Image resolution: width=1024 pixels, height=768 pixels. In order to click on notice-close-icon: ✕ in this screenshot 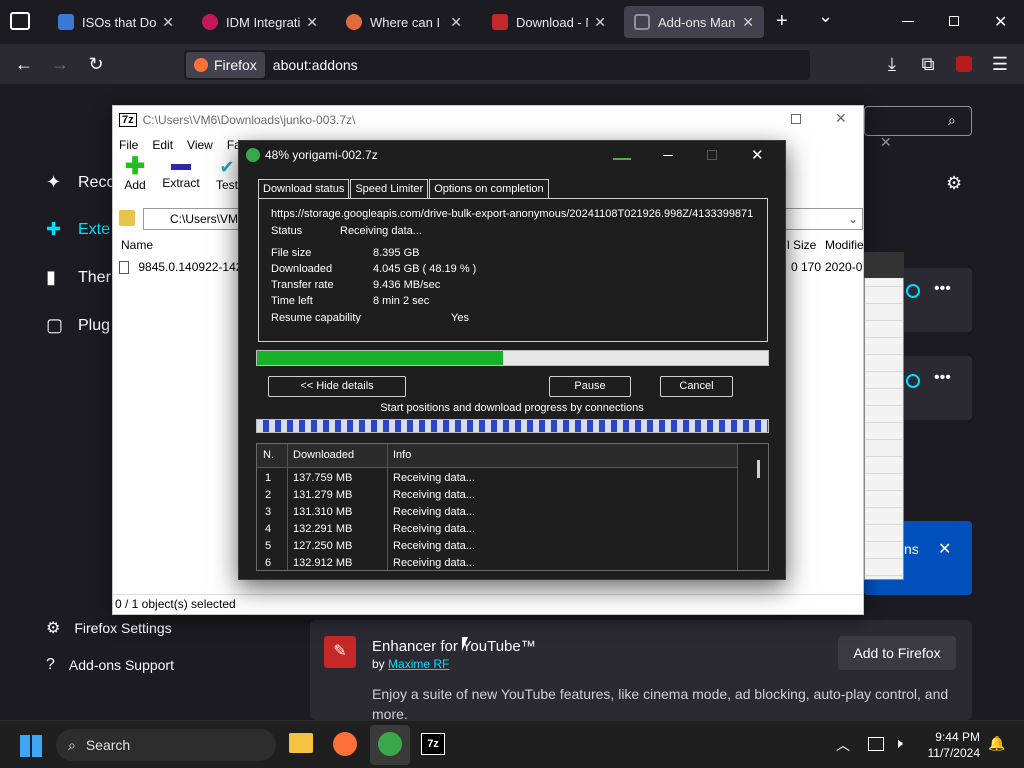, I will do `click(944, 549)`.